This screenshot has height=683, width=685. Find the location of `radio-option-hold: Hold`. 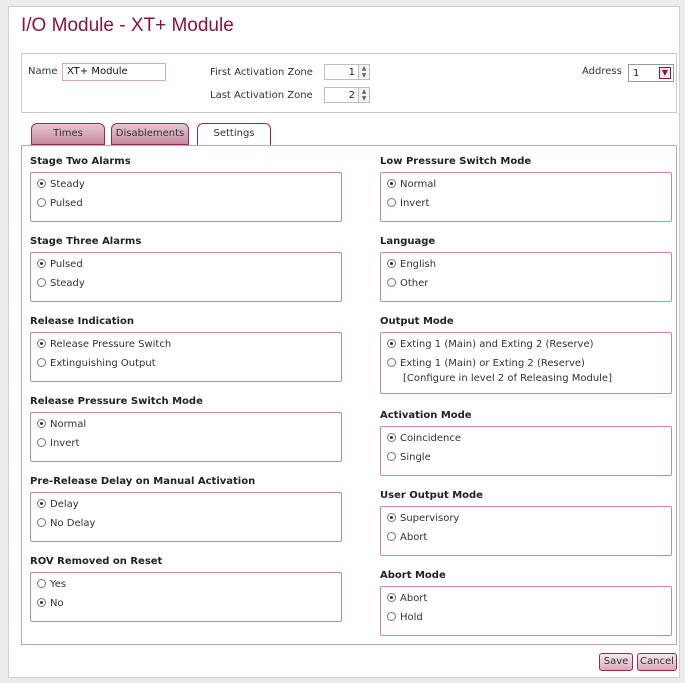

radio-option-hold: Hold is located at coordinates (405, 617).